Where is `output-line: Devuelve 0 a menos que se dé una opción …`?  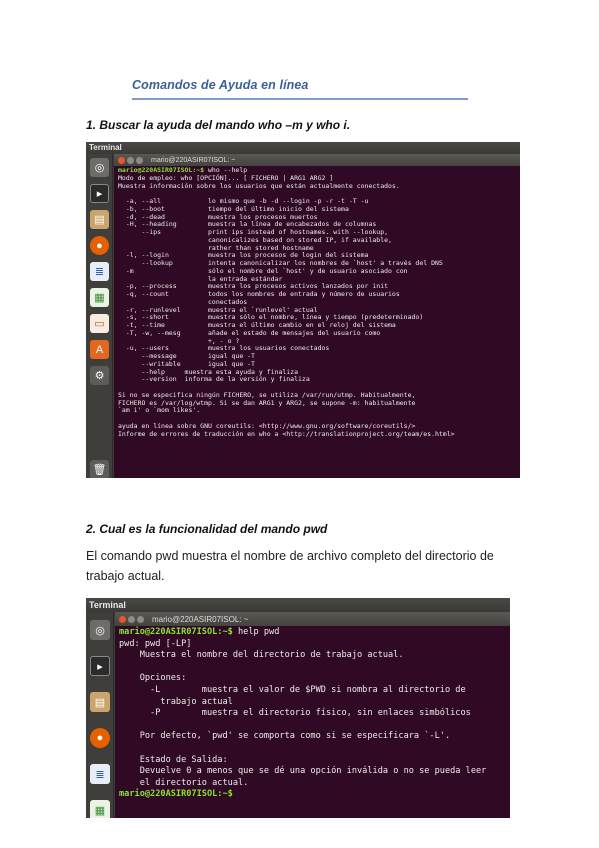
output-line: Devuelve 0 a menos que se dé una opción … is located at coordinates (313, 771).